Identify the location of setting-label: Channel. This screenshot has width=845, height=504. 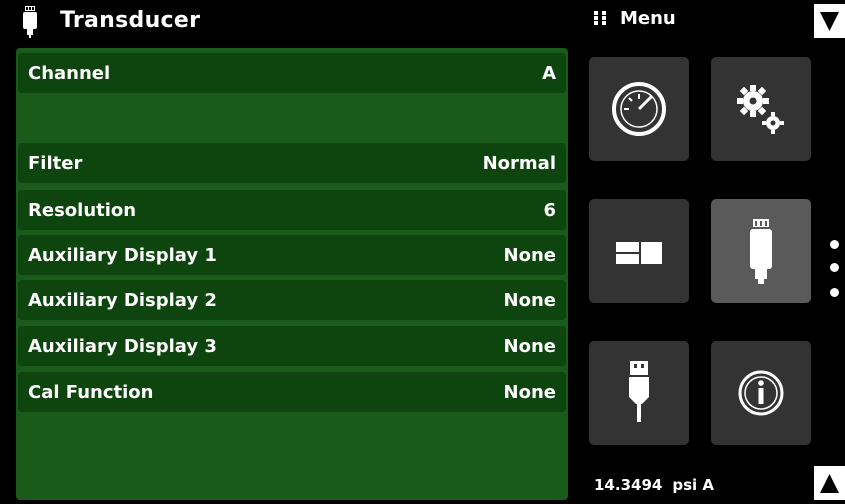
(69, 73).